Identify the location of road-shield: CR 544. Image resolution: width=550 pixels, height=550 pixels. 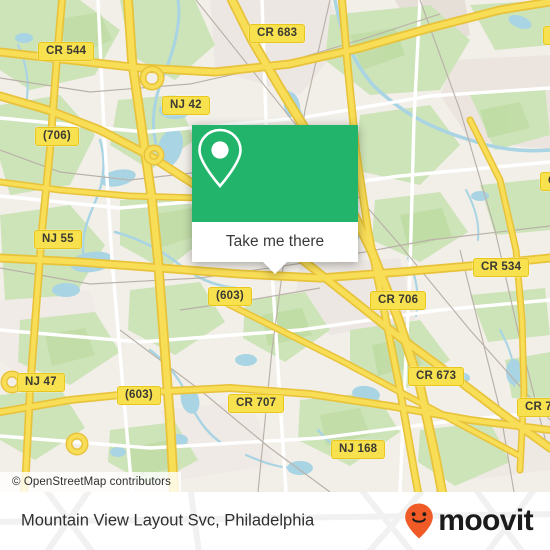
(66, 51).